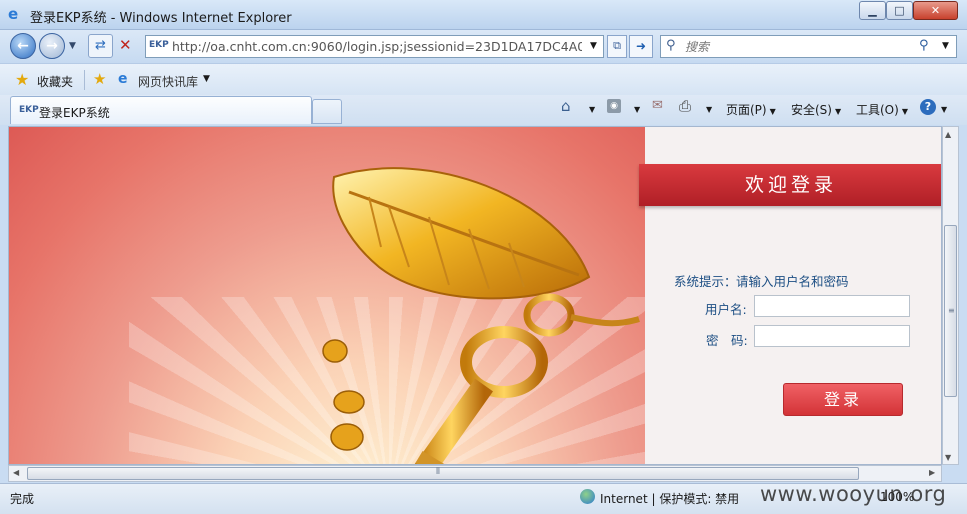  I want to click on new-tab-button, so click(327, 111).